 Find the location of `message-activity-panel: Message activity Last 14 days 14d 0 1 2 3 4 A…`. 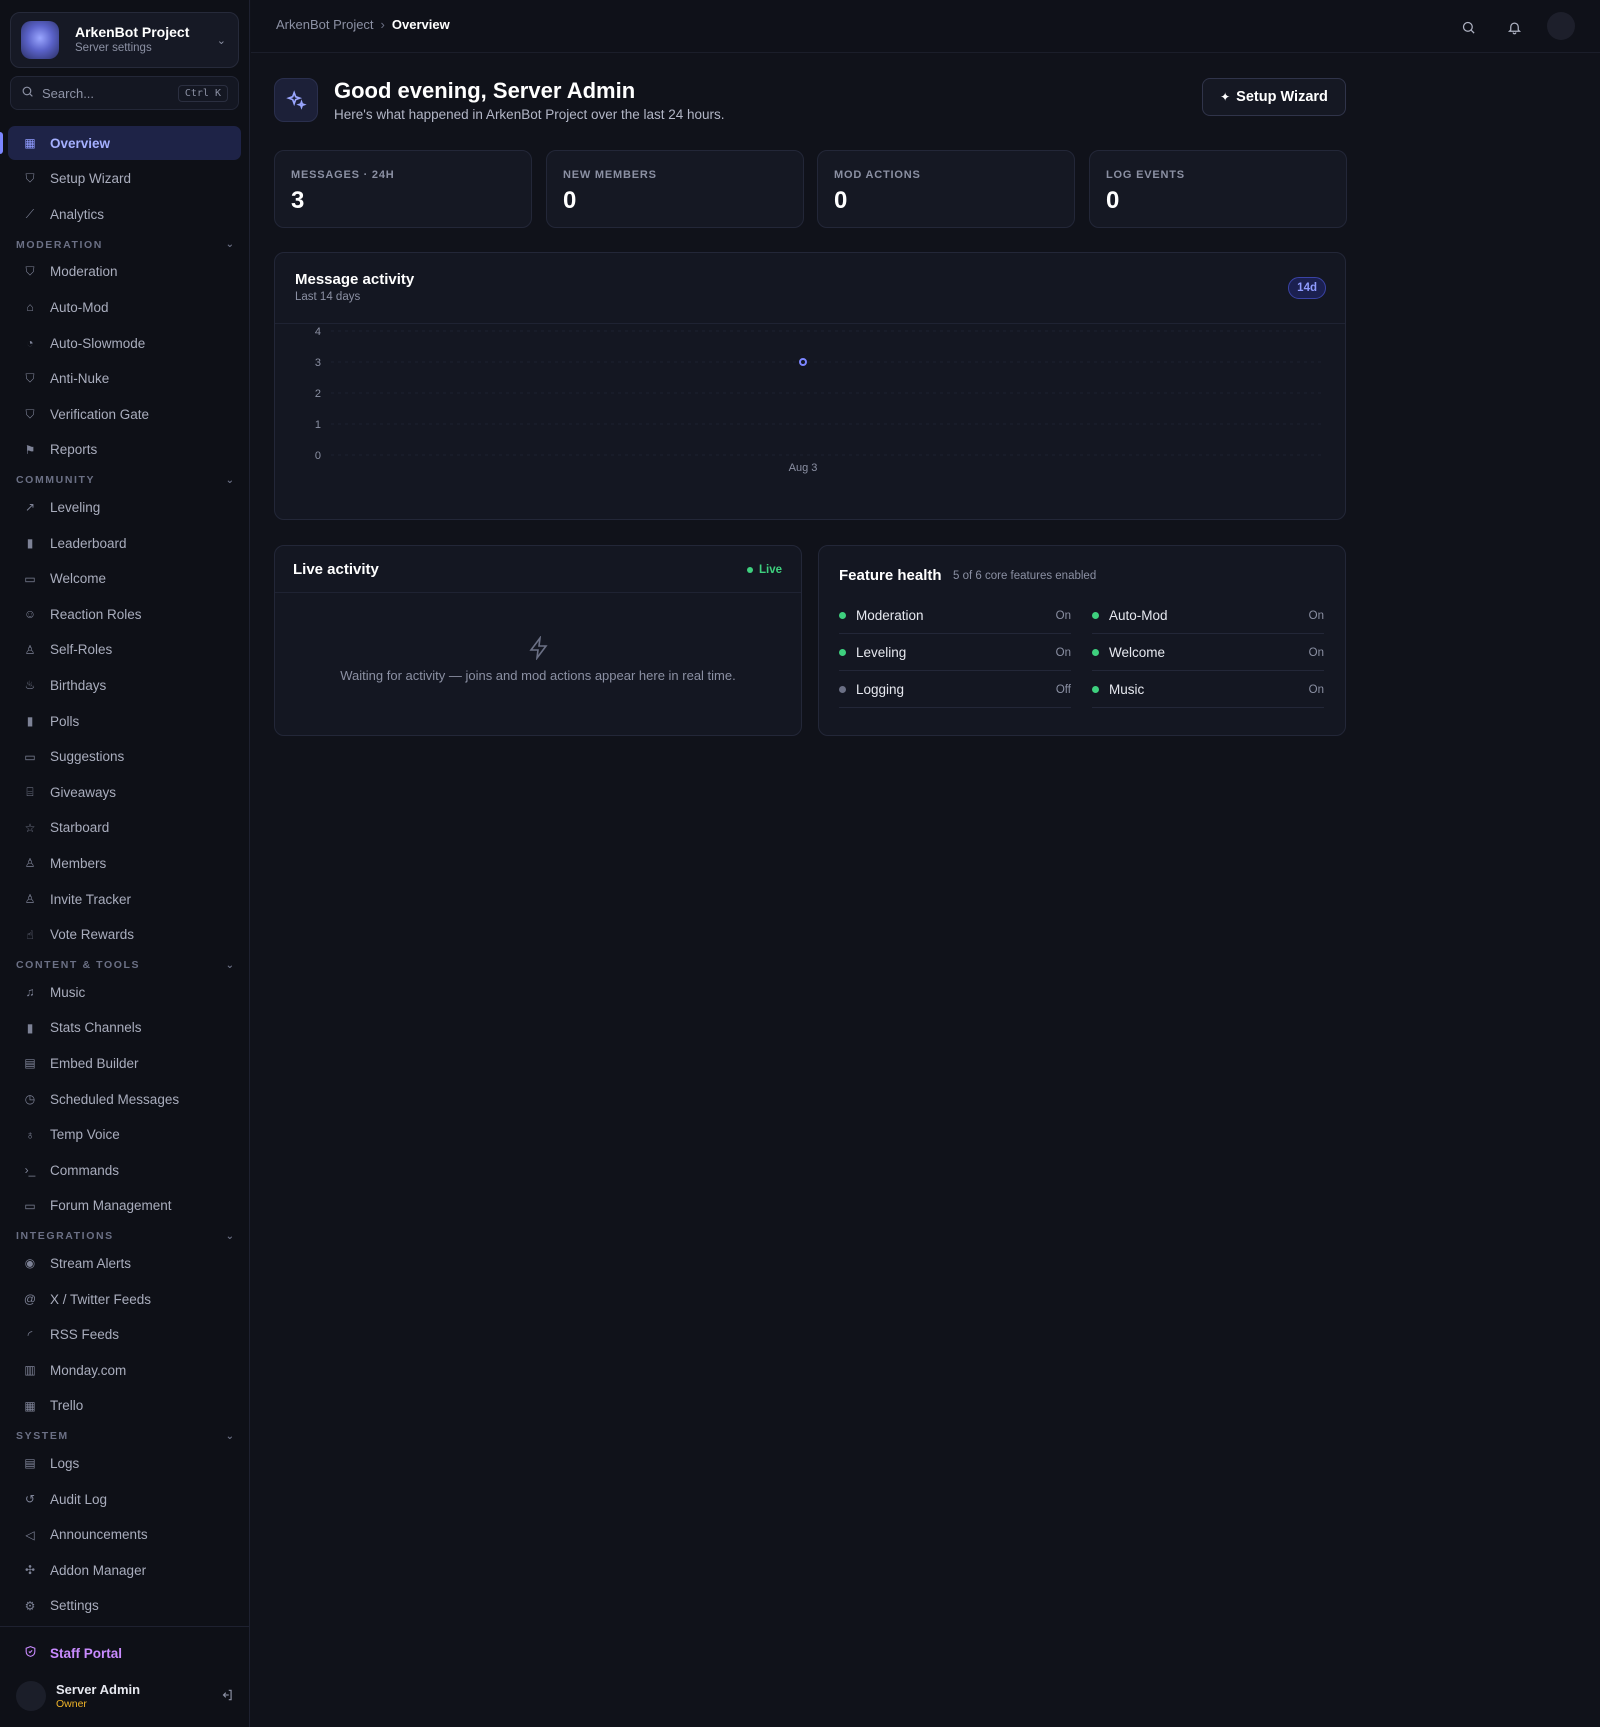

message-activity-panel: Message activity Last 14 days 14d 0 1 2 3 4 A… is located at coordinates (810, 386).